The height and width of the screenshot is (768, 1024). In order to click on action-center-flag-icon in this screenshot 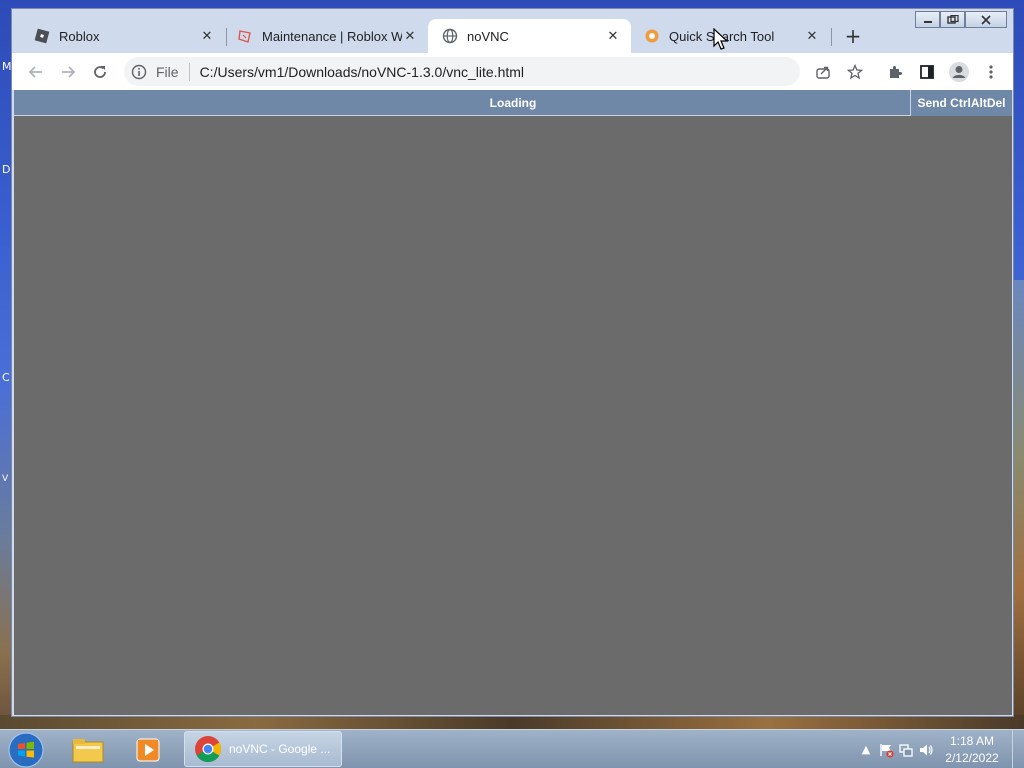, I will do `click(886, 750)`.